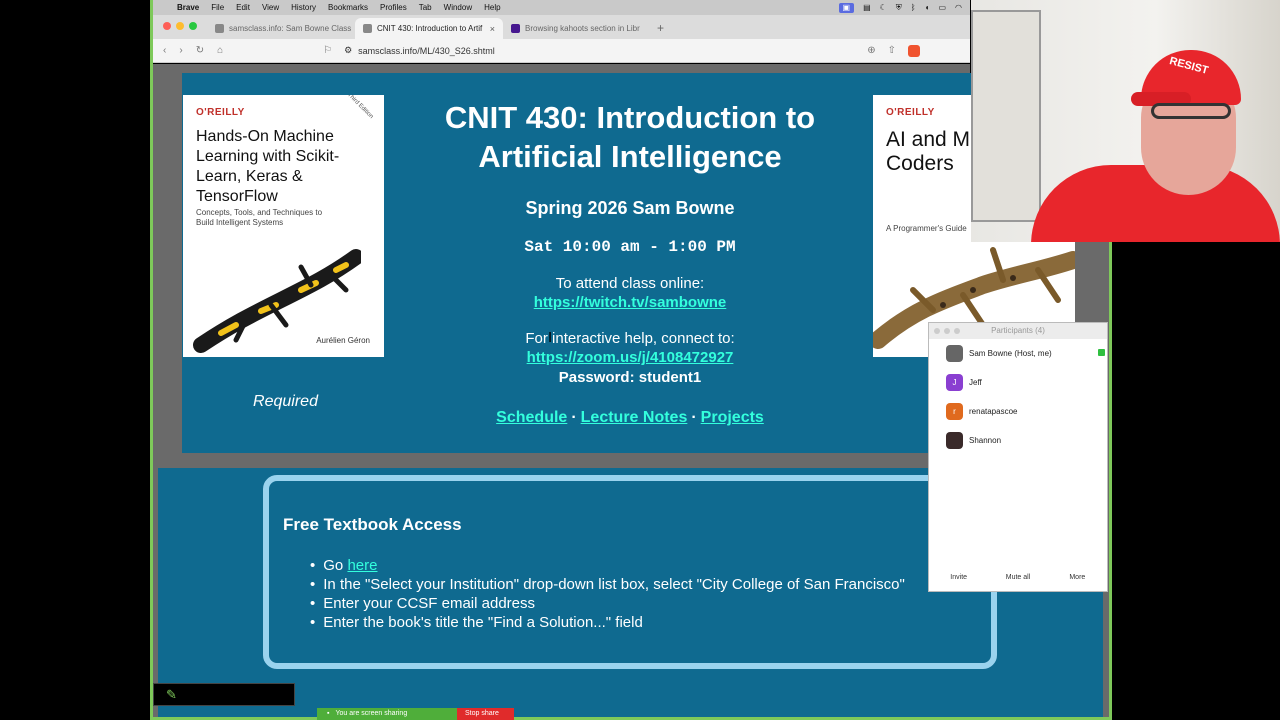 The width and height of the screenshot is (1280, 720). What do you see at coordinates (224, 694) in the screenshot?
I see `annotation-toolbar: ✎` at bounding box center [224, 694].